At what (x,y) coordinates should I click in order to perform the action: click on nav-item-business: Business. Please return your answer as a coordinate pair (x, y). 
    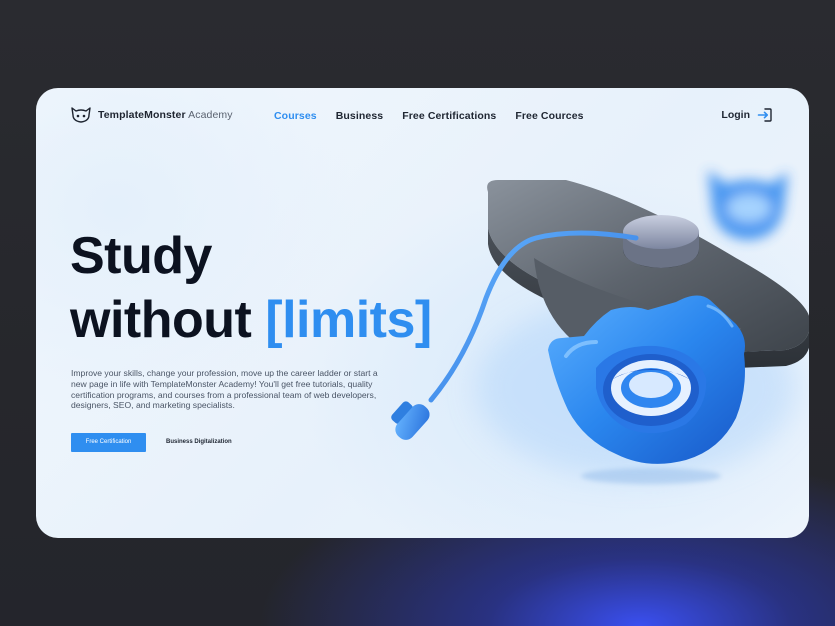
    Looking at the image, I should click on (360, 116).